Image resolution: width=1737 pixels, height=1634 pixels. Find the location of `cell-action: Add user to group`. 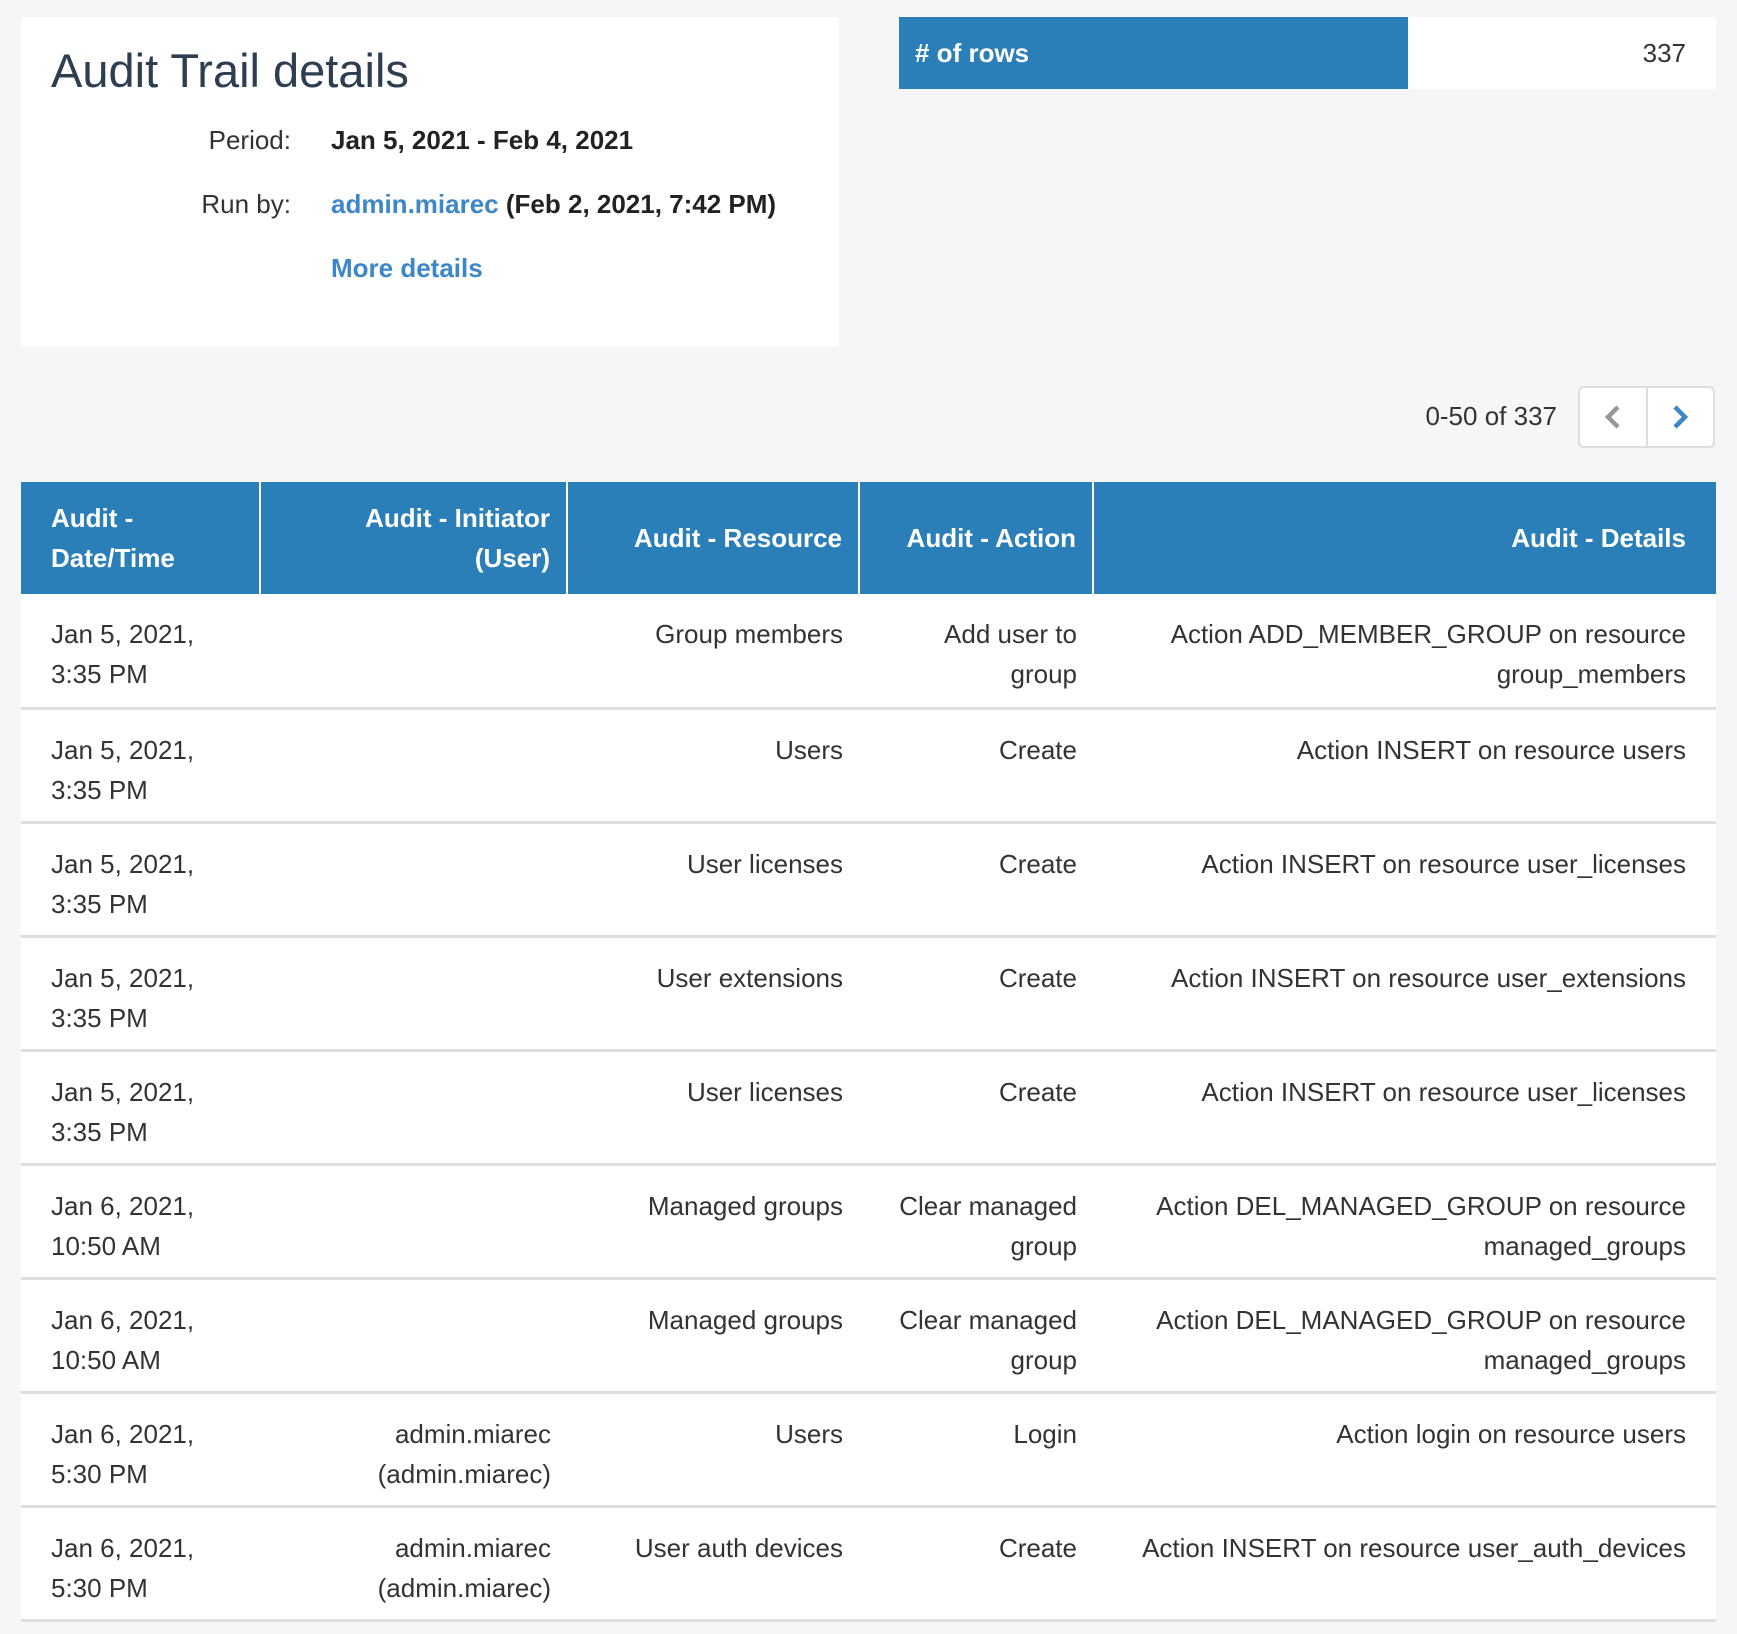

cell-action: Add user to group is located at coordinates (976, 652).